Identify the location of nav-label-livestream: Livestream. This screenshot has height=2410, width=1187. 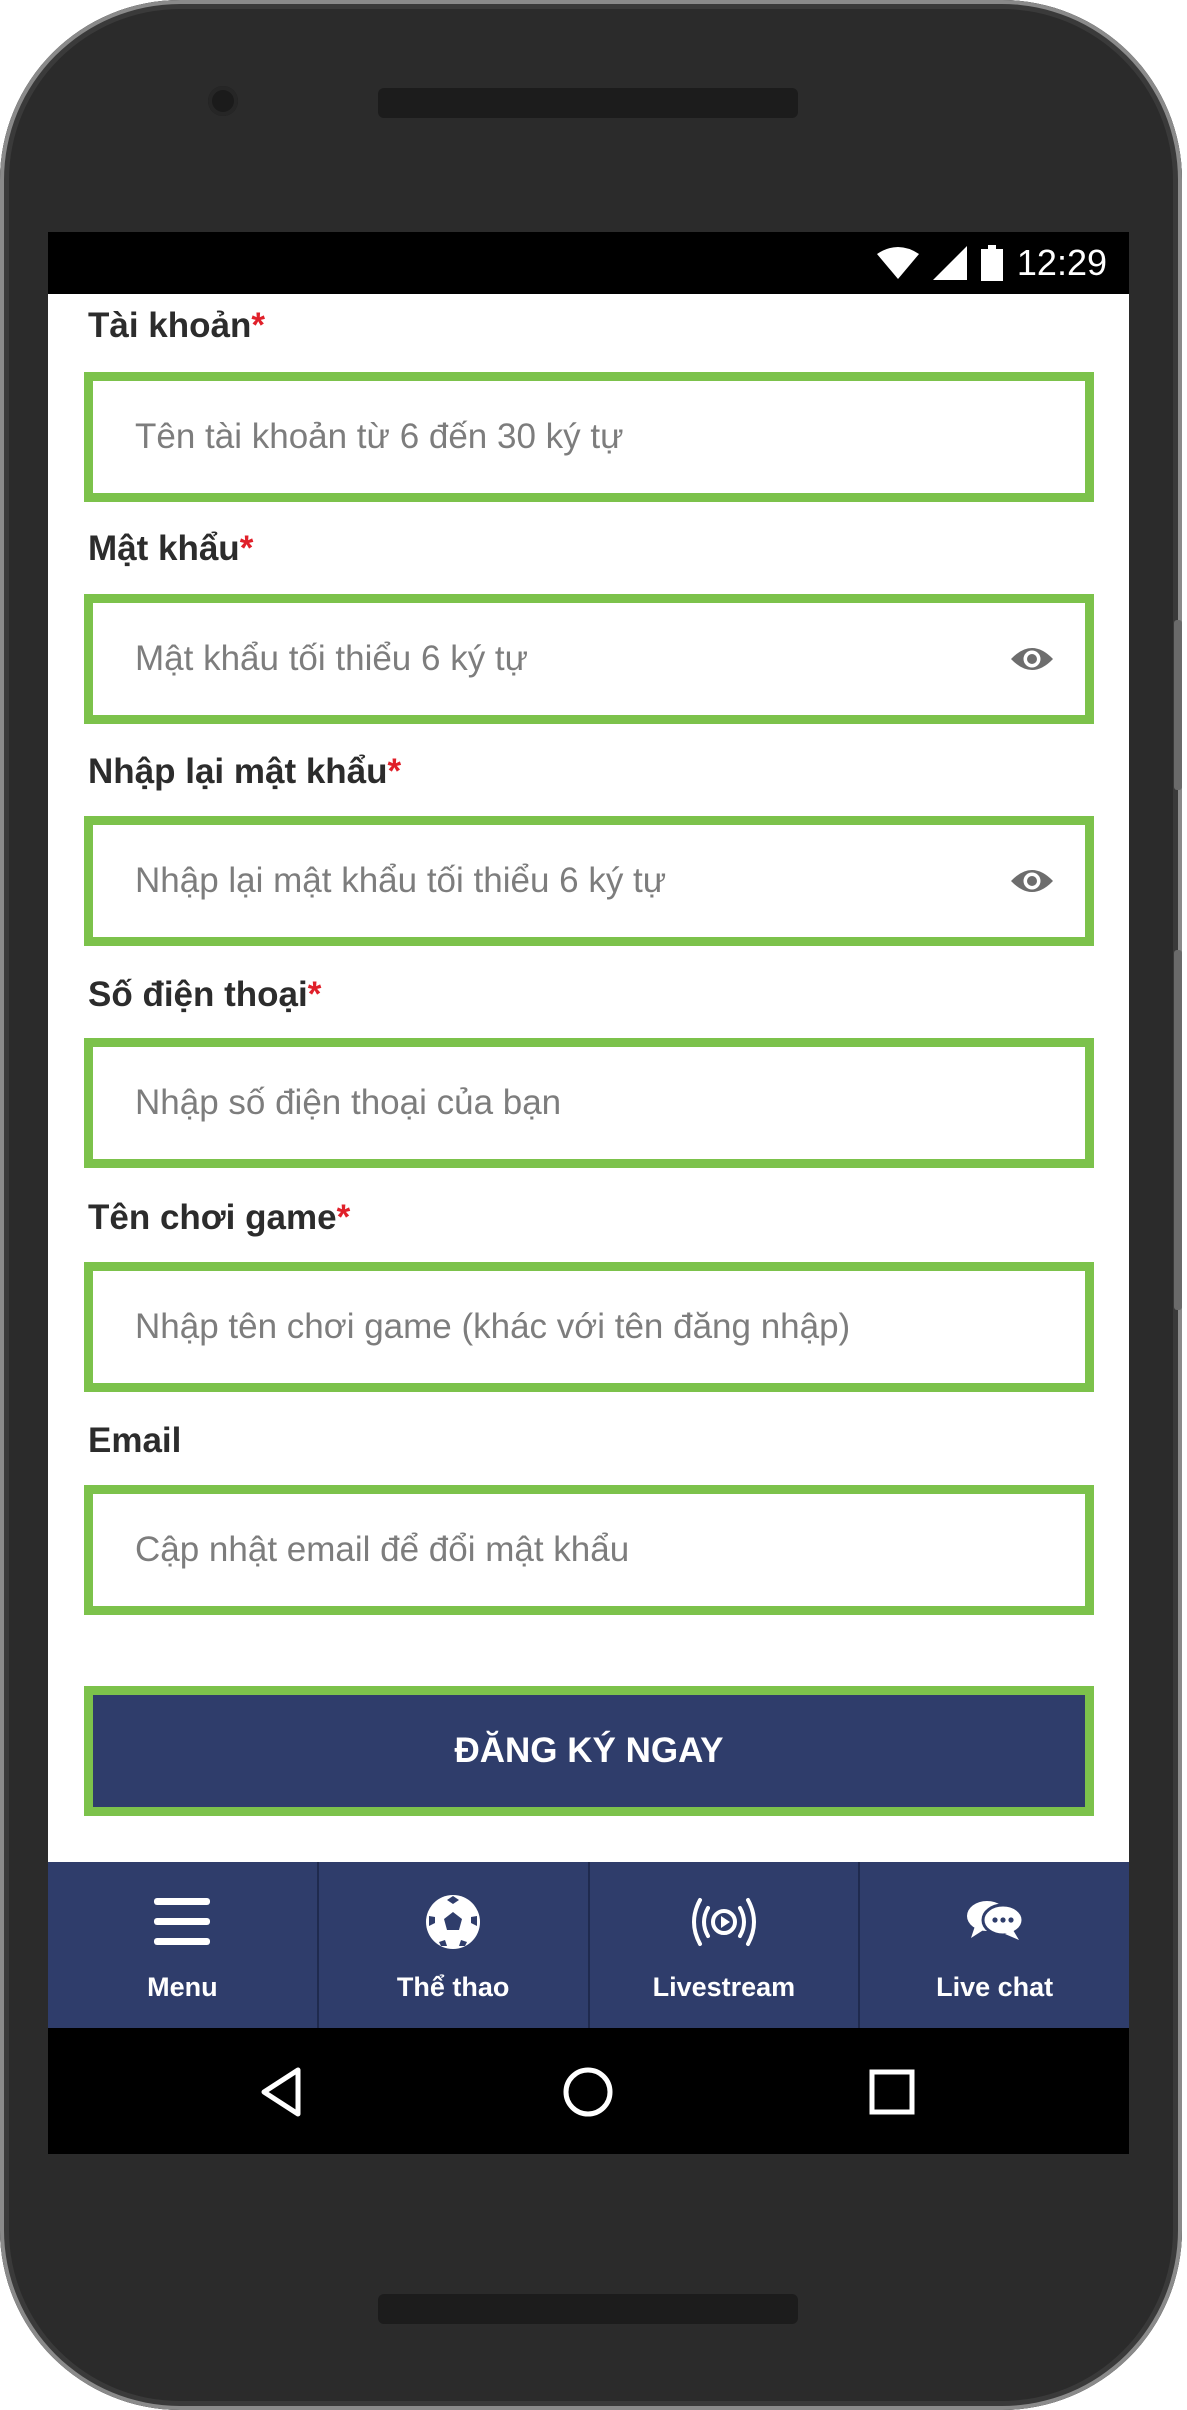
(724, 1987).